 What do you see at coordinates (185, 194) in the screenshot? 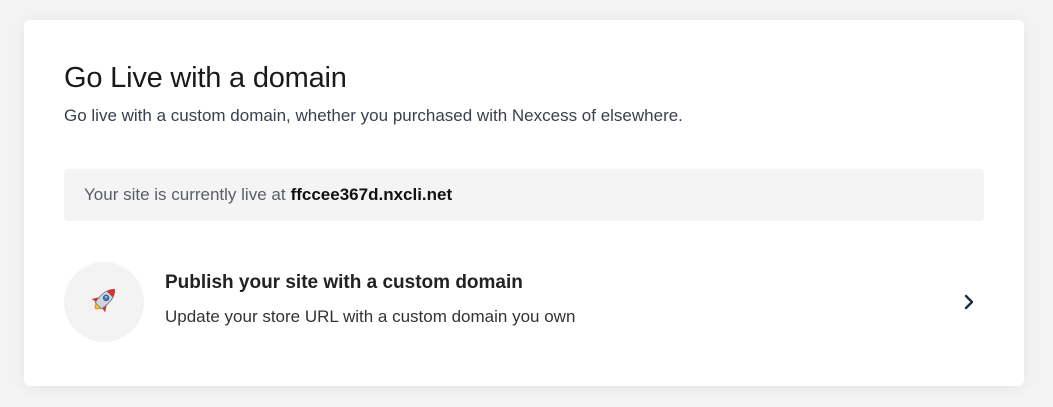
I see `live-status-label: Your site is currently live at` at bounding box center [185, 194].